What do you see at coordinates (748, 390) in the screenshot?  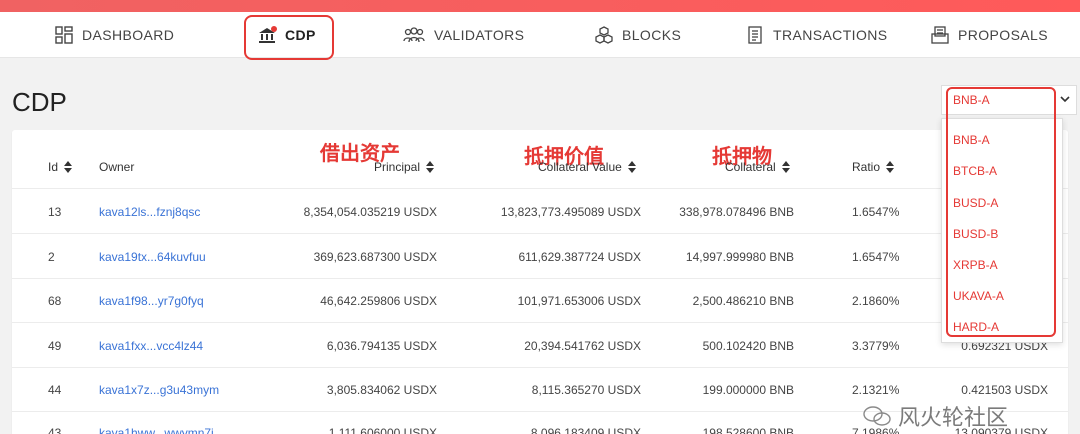 I see `cell-collateral: 199.000000 BNB` at bounding box center [748, 390].